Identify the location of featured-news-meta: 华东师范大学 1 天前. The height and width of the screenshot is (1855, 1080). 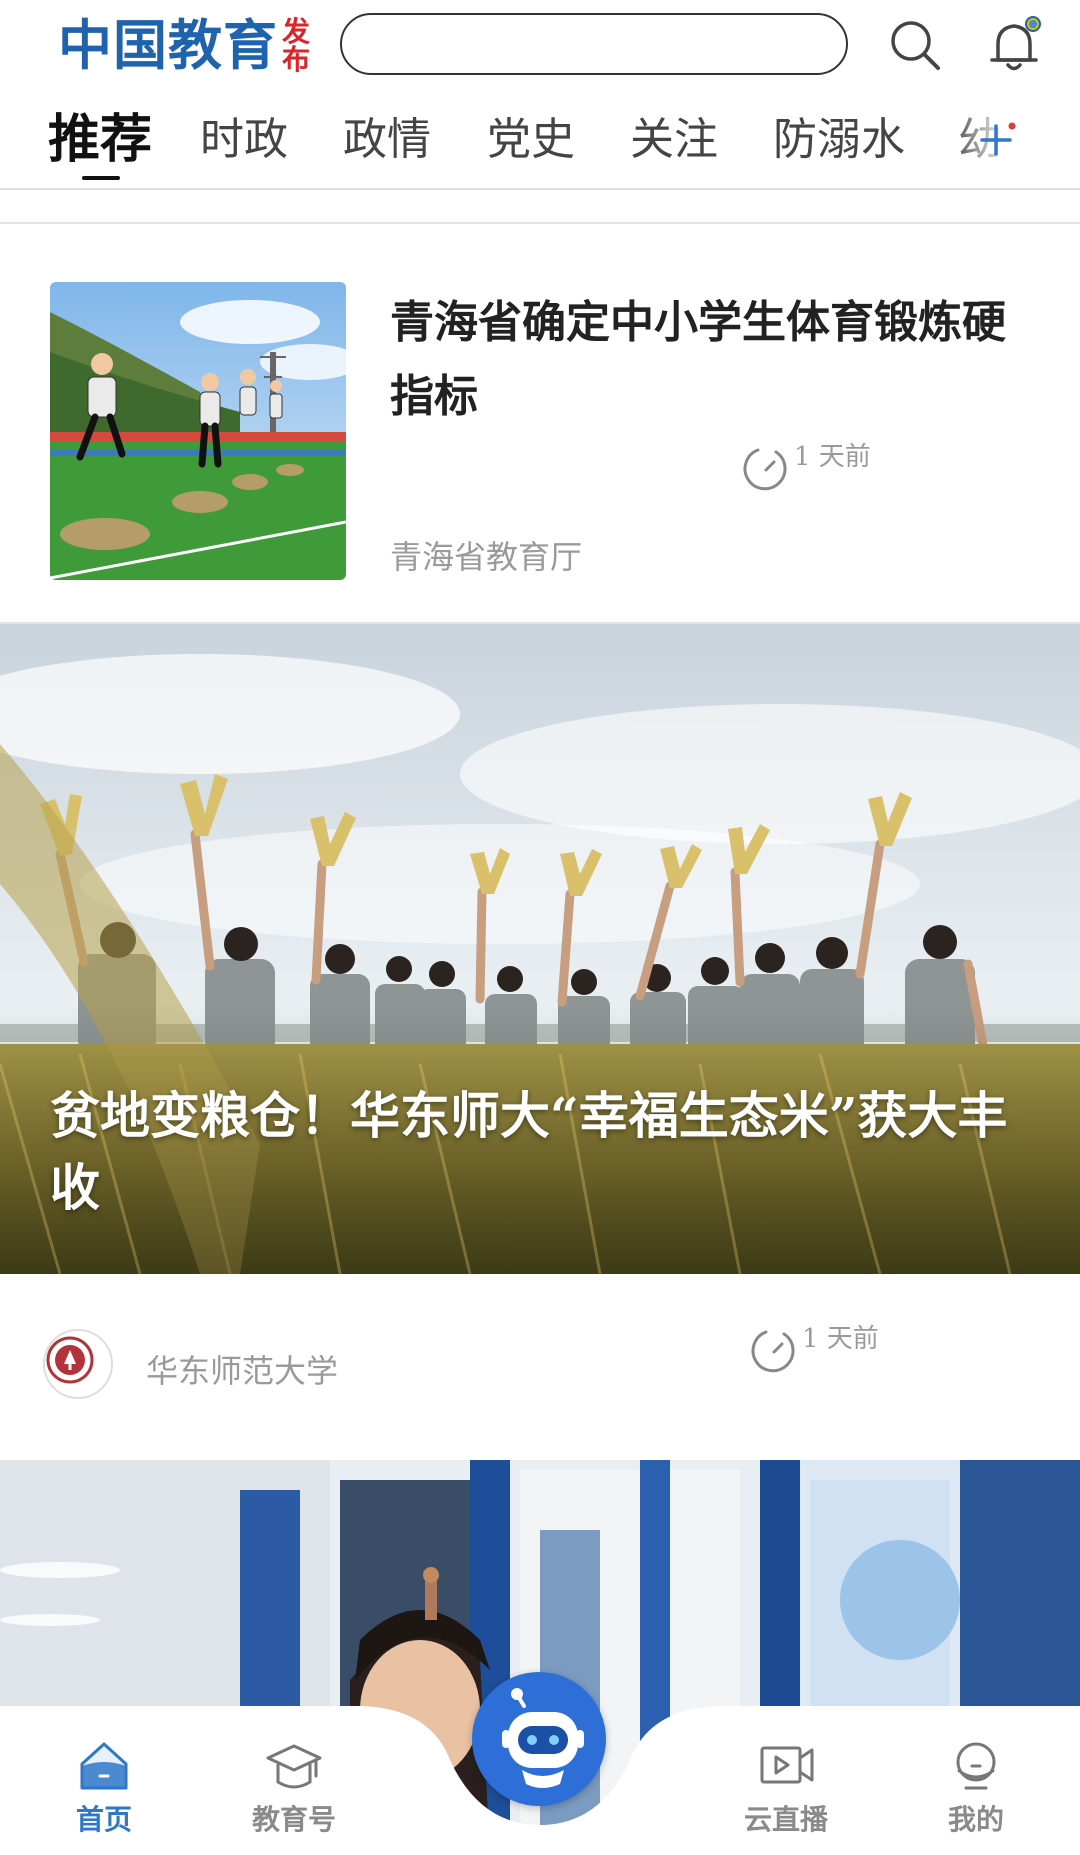
(540, 1364).